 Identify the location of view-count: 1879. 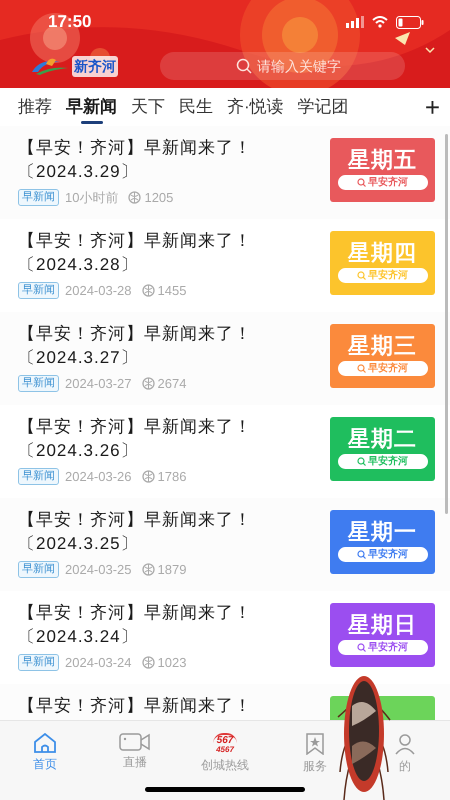
(172, 570).